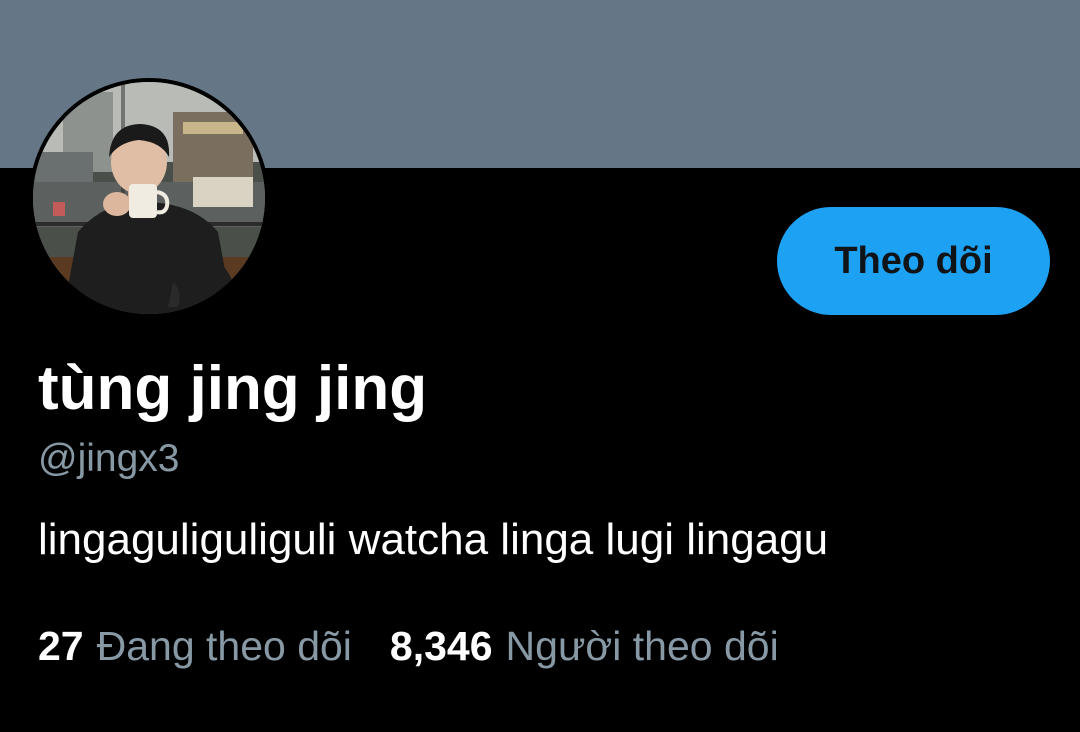 Image resolution: width=1080 pixels, height=732 pixels. What do you see at coordinates (642, 646) in the screenshot?
I see `followers-label: Người theo dõi` at bounding box center [642, 646].